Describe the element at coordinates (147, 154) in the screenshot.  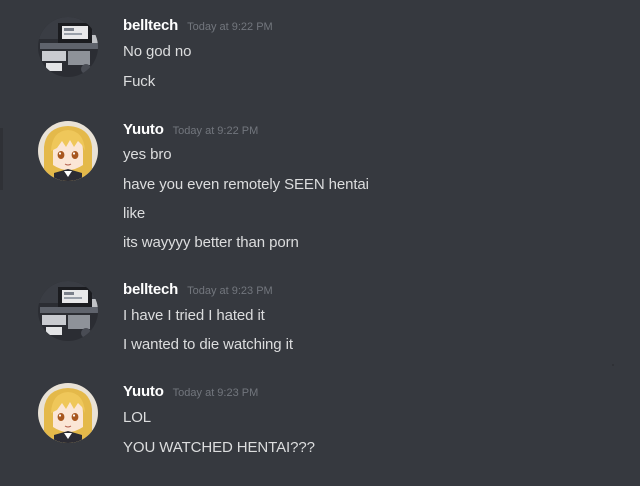
I see `message-text: yes bro` at that location.